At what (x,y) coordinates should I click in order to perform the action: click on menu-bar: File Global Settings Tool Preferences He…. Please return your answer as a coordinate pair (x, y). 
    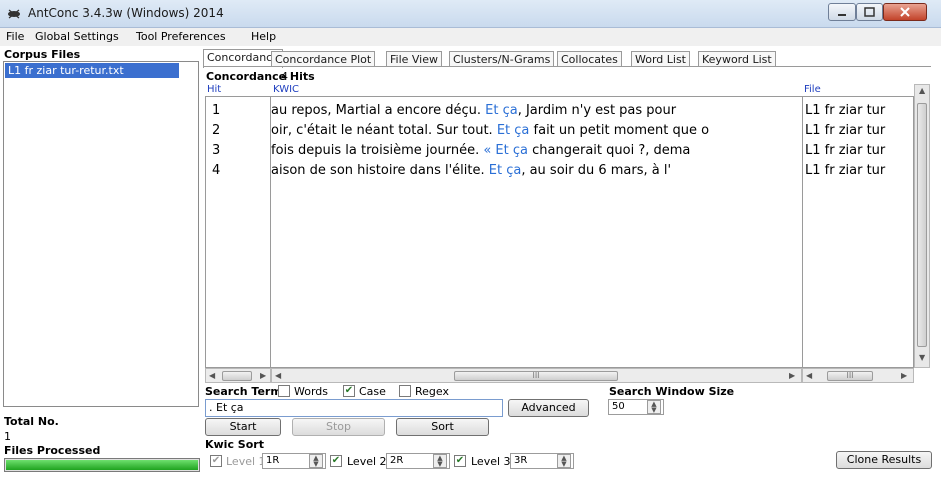
    Looking at the image, I should click on (470, 37).